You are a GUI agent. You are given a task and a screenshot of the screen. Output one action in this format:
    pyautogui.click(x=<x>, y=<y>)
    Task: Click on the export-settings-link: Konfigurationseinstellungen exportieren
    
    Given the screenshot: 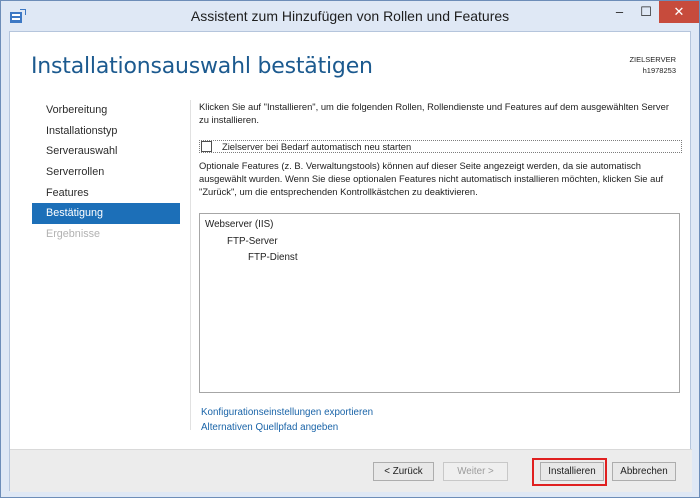 What is the action you would take?
    pyautogui.click(x=287, y=412)
    